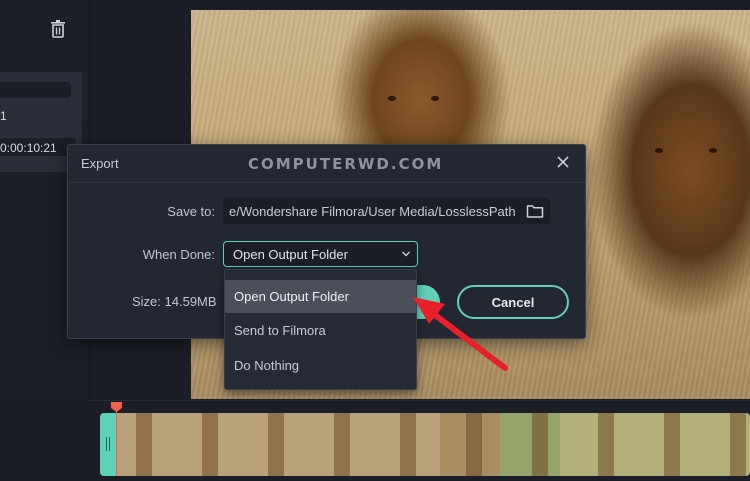 This screenshot has width=750, height=481. Describe the element at coordinates (58, 29) in the screenshot. I see `trash-icon` at that location.